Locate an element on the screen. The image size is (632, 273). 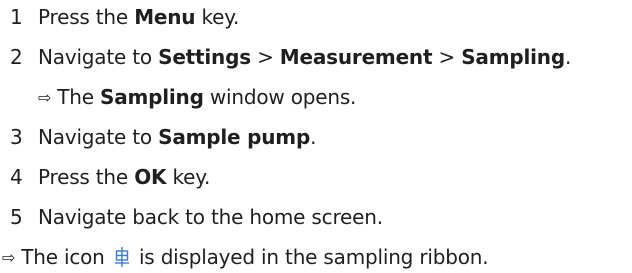
step-text: Press the OK key. is located at coordinates (124, 177).